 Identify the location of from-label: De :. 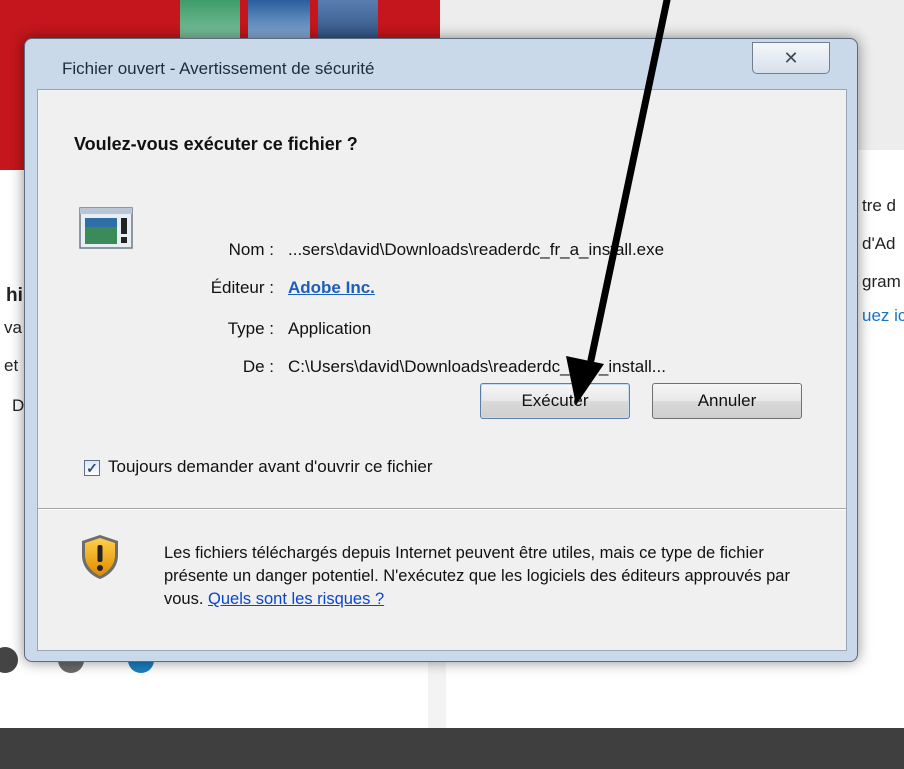
(258, 366).